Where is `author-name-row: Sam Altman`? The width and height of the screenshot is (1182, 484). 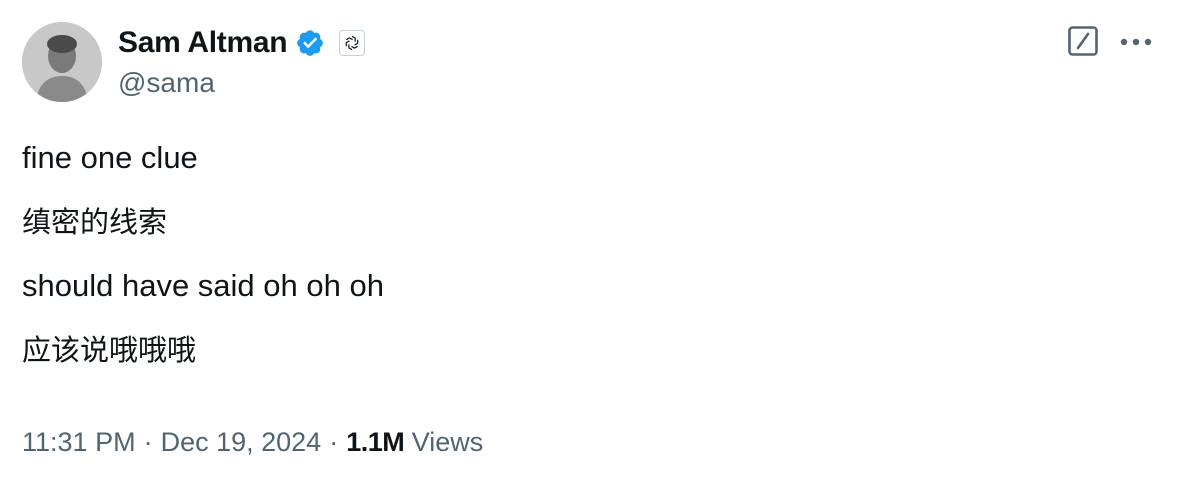 author-name-row: Sam Altman is located at coordinates (242, 43).